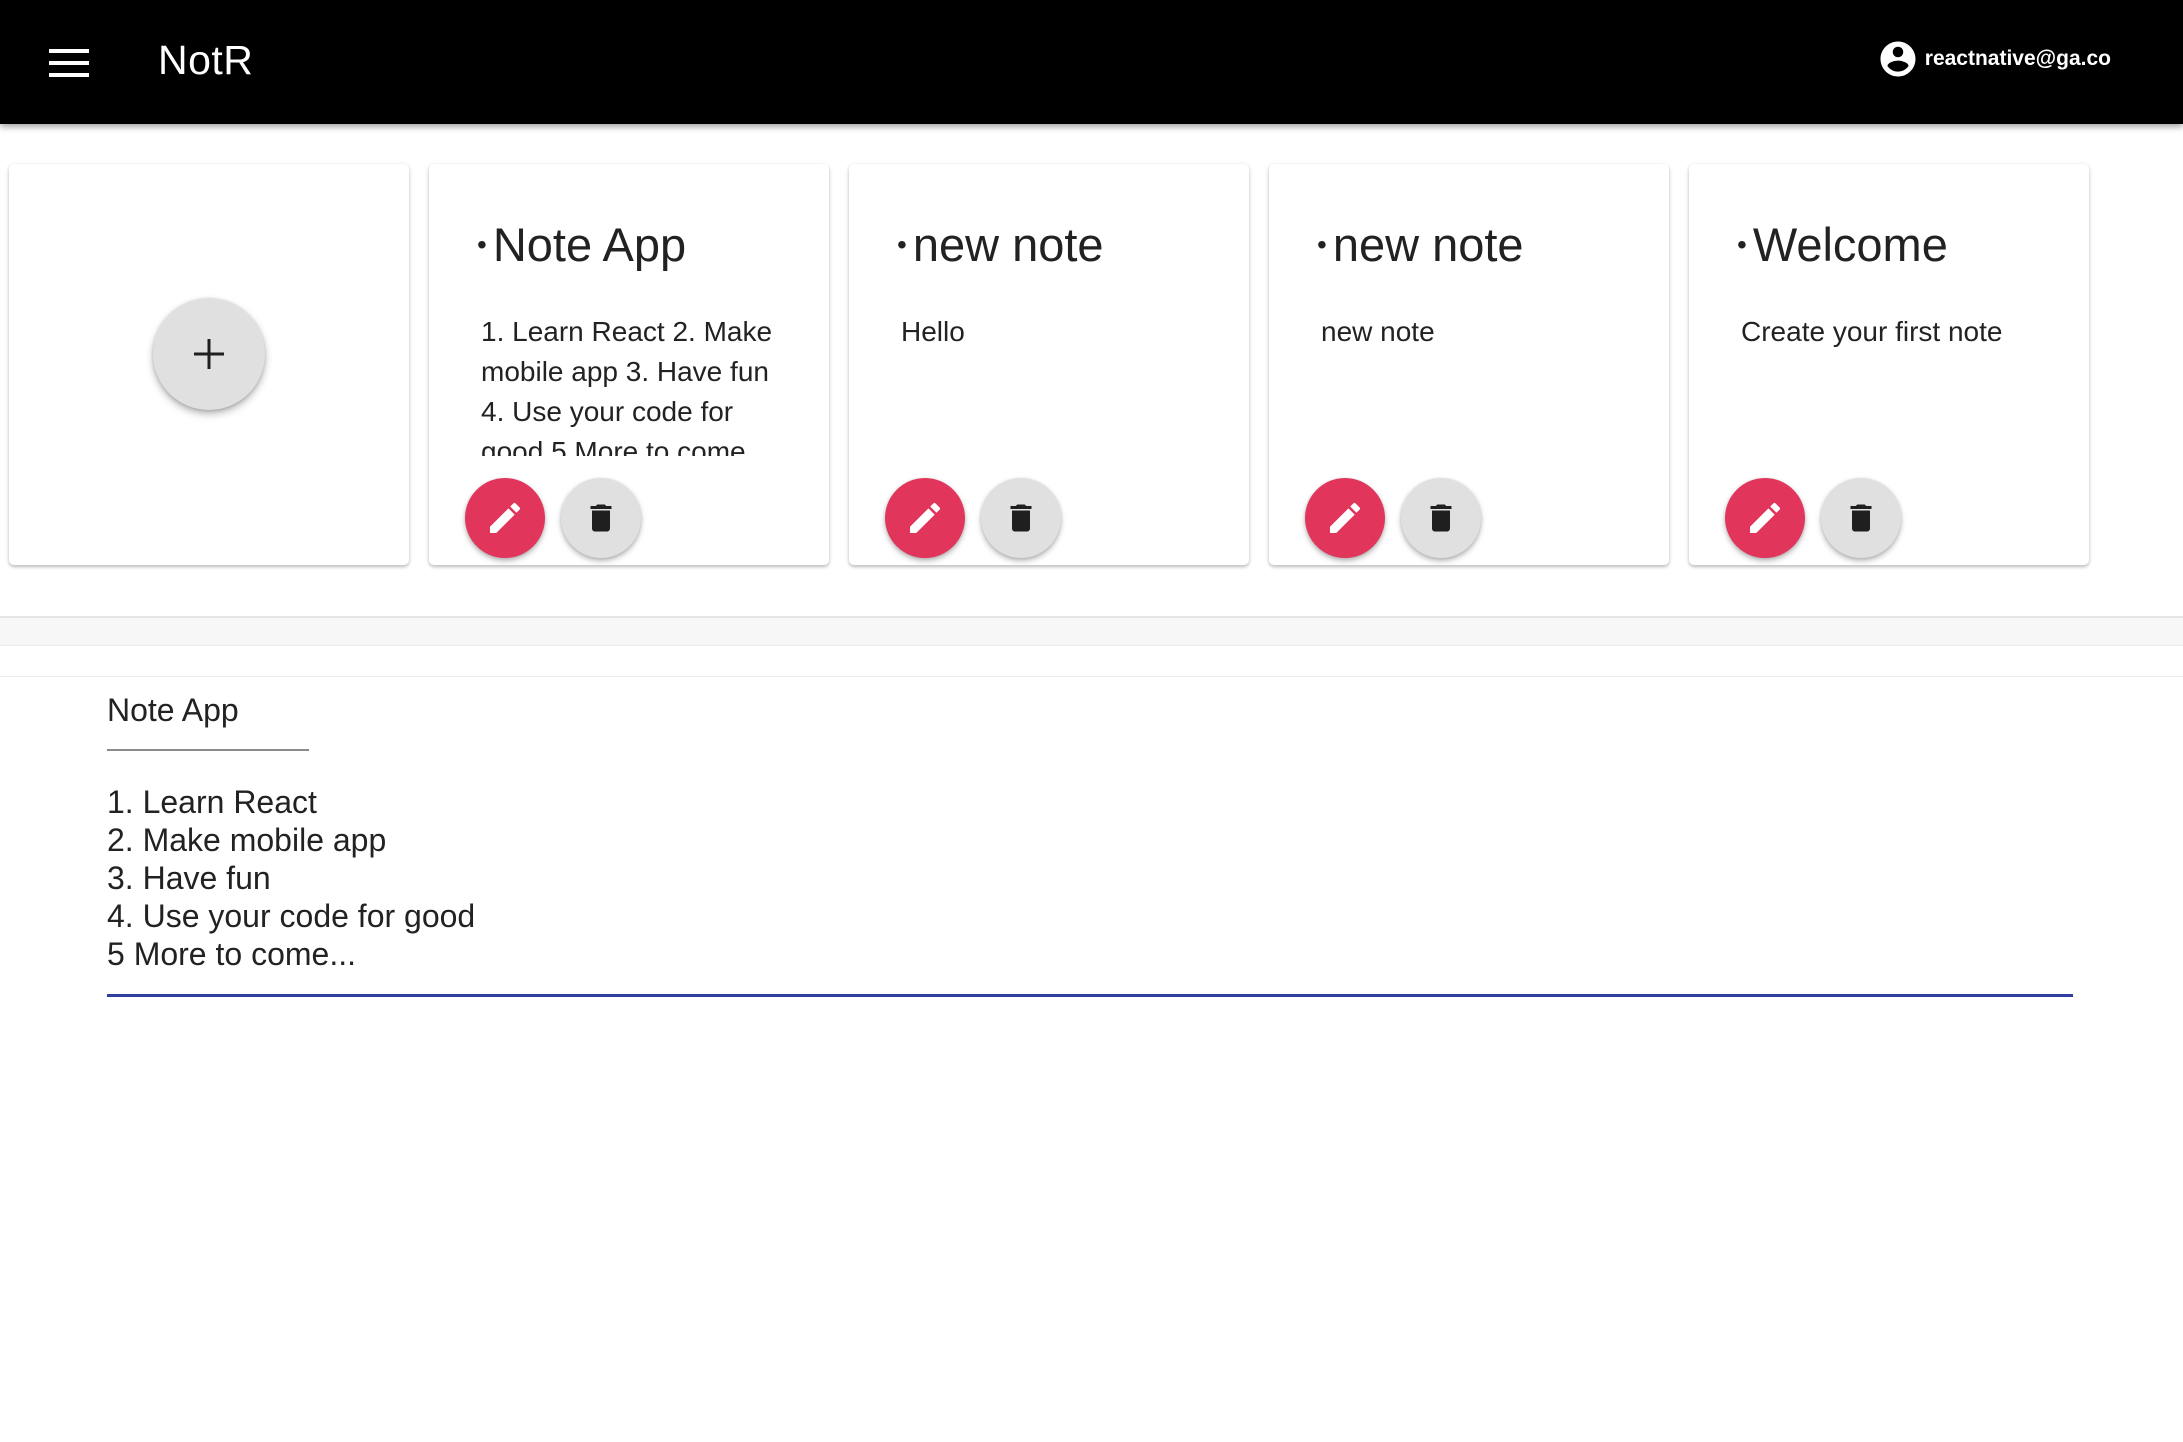 The height and width of the screenshot is (1442, 2183). I want to click on app-title: NotR, so click(206, 60).